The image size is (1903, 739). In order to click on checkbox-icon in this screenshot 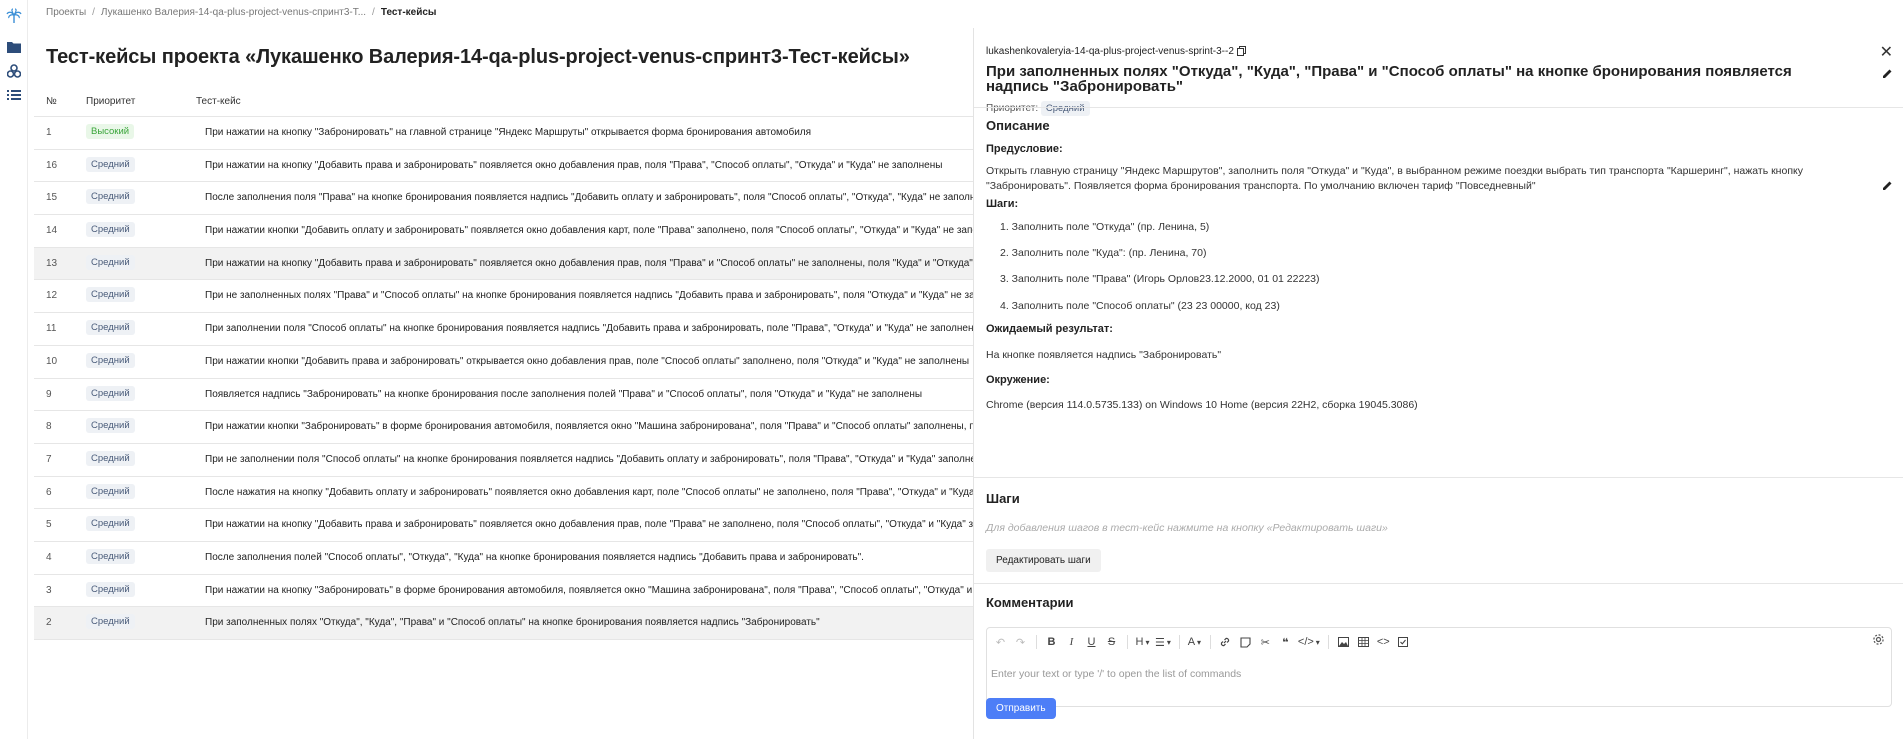, I will do `click(1403, 642)`.